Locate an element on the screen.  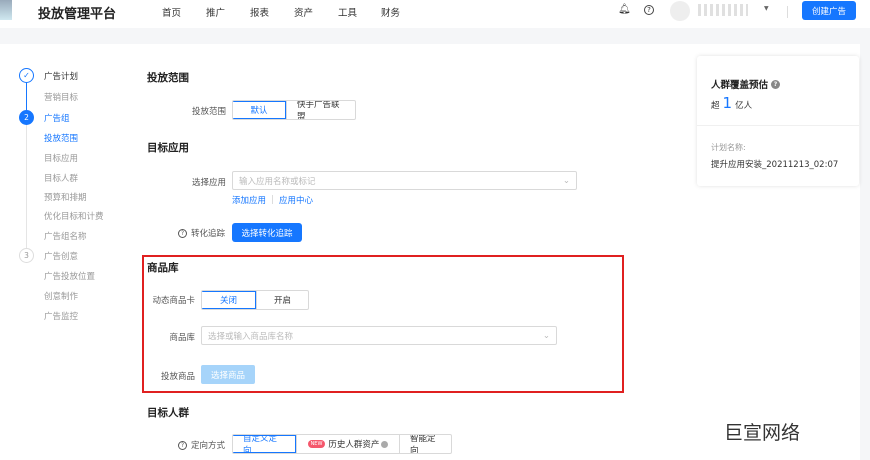
nav-promote: 推广 is located at coordinates (215, 12).